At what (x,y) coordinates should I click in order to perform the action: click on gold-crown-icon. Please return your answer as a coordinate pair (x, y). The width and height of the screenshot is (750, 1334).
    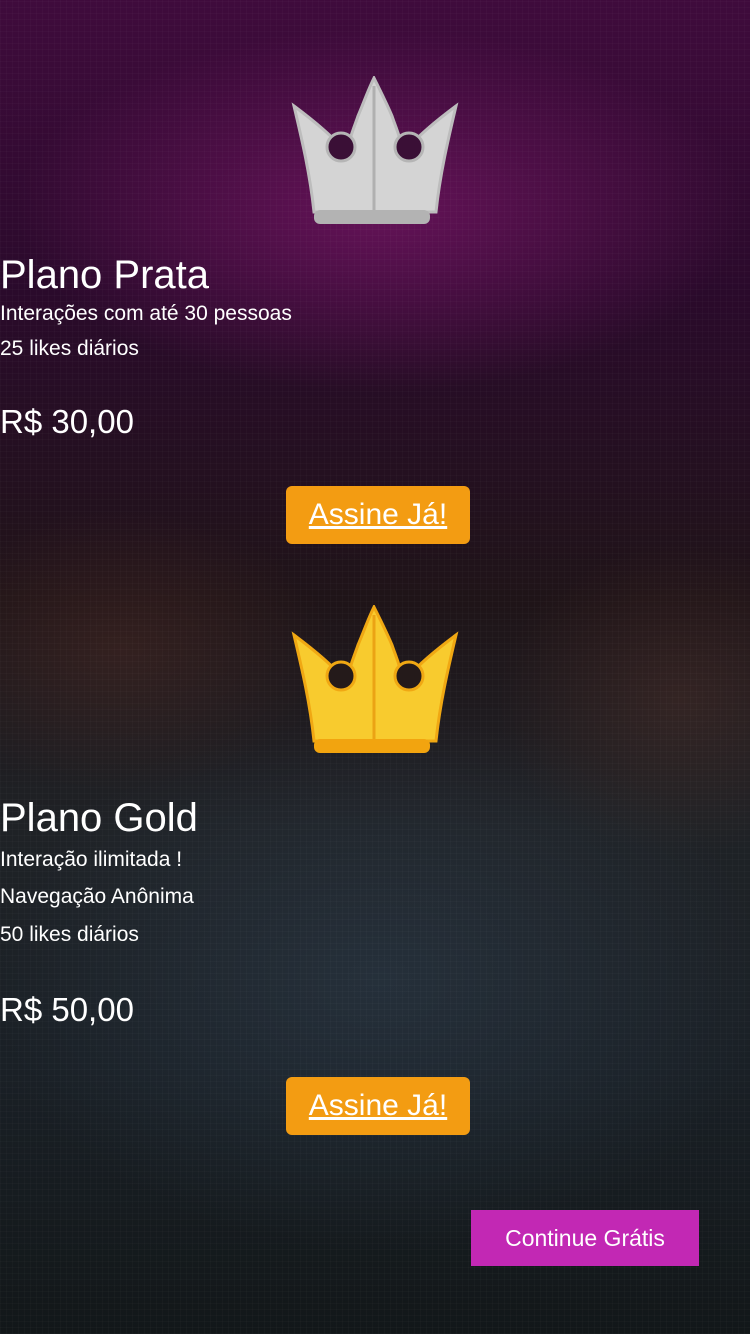
    Looking at the image, I should click on (375, 679).